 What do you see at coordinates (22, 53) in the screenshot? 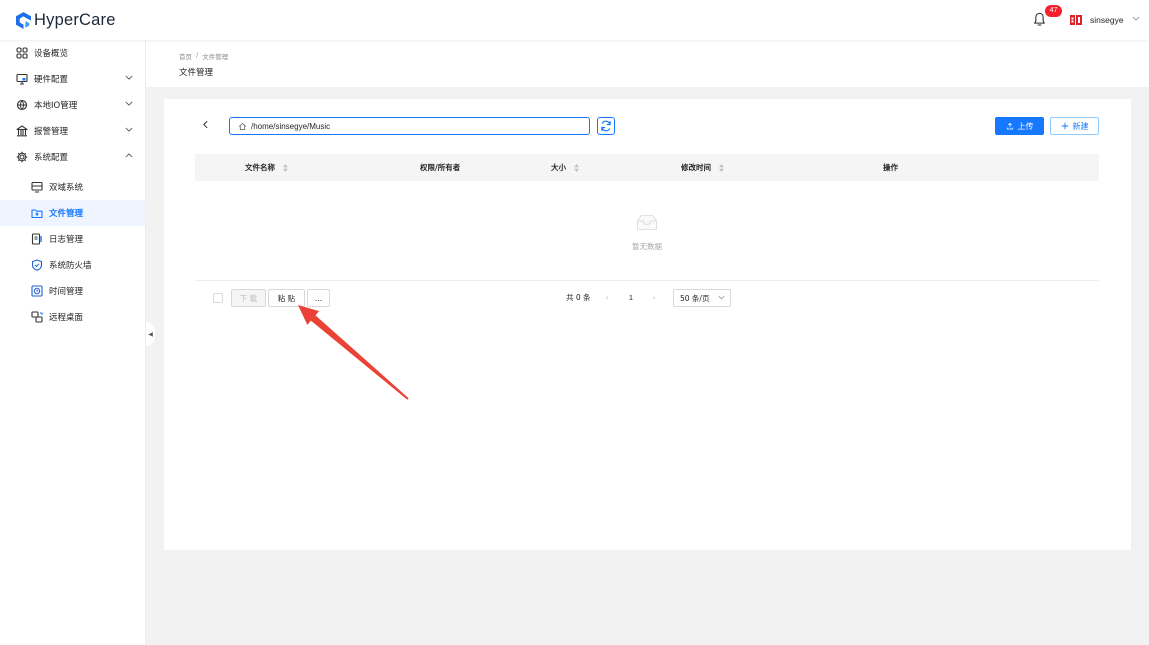
I see `grid-icon` at bounding box center [22, 53].